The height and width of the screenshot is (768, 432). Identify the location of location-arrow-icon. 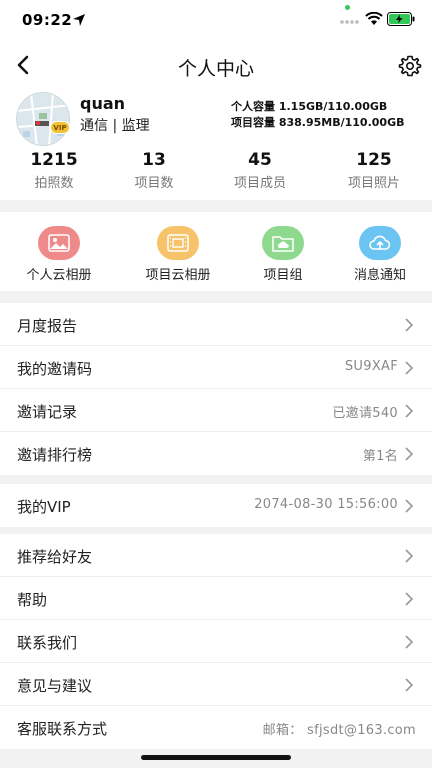
(79, 20).